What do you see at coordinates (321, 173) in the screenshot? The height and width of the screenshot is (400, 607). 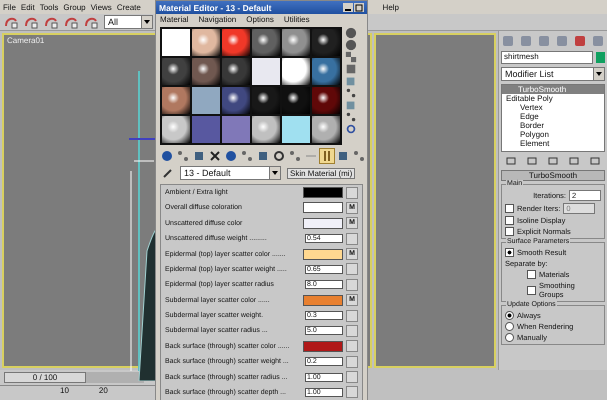 I see `material-type-button: Skin Material (mi)` at bounding box center [321, 173].